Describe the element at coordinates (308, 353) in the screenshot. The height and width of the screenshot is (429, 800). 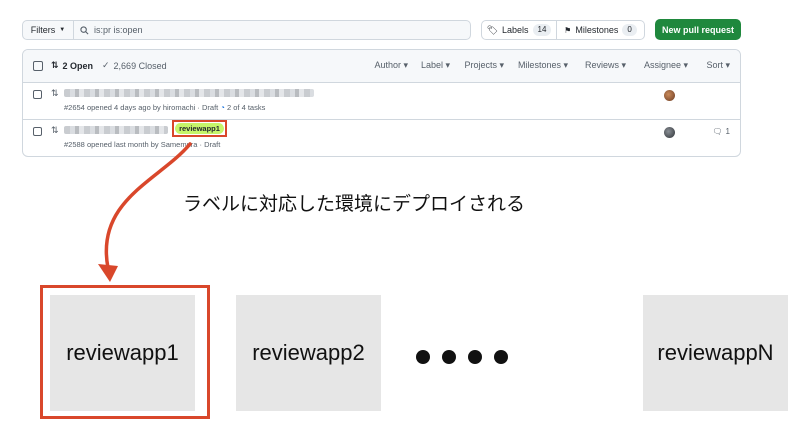
I see `environment-box-second: reviewapp2` at that location.